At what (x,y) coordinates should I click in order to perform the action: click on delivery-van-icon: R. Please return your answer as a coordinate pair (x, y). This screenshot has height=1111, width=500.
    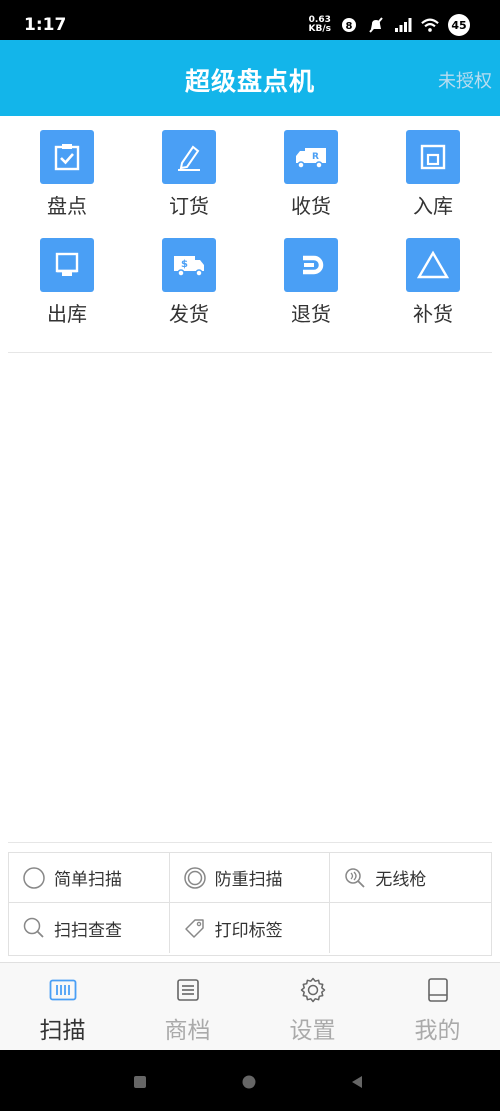
    Looking at the image, I should click on (311, 157).